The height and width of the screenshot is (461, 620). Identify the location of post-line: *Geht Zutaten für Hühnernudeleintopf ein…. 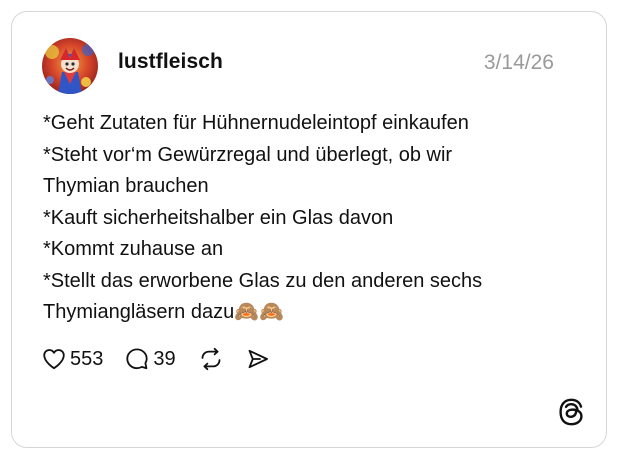
(256, 123).